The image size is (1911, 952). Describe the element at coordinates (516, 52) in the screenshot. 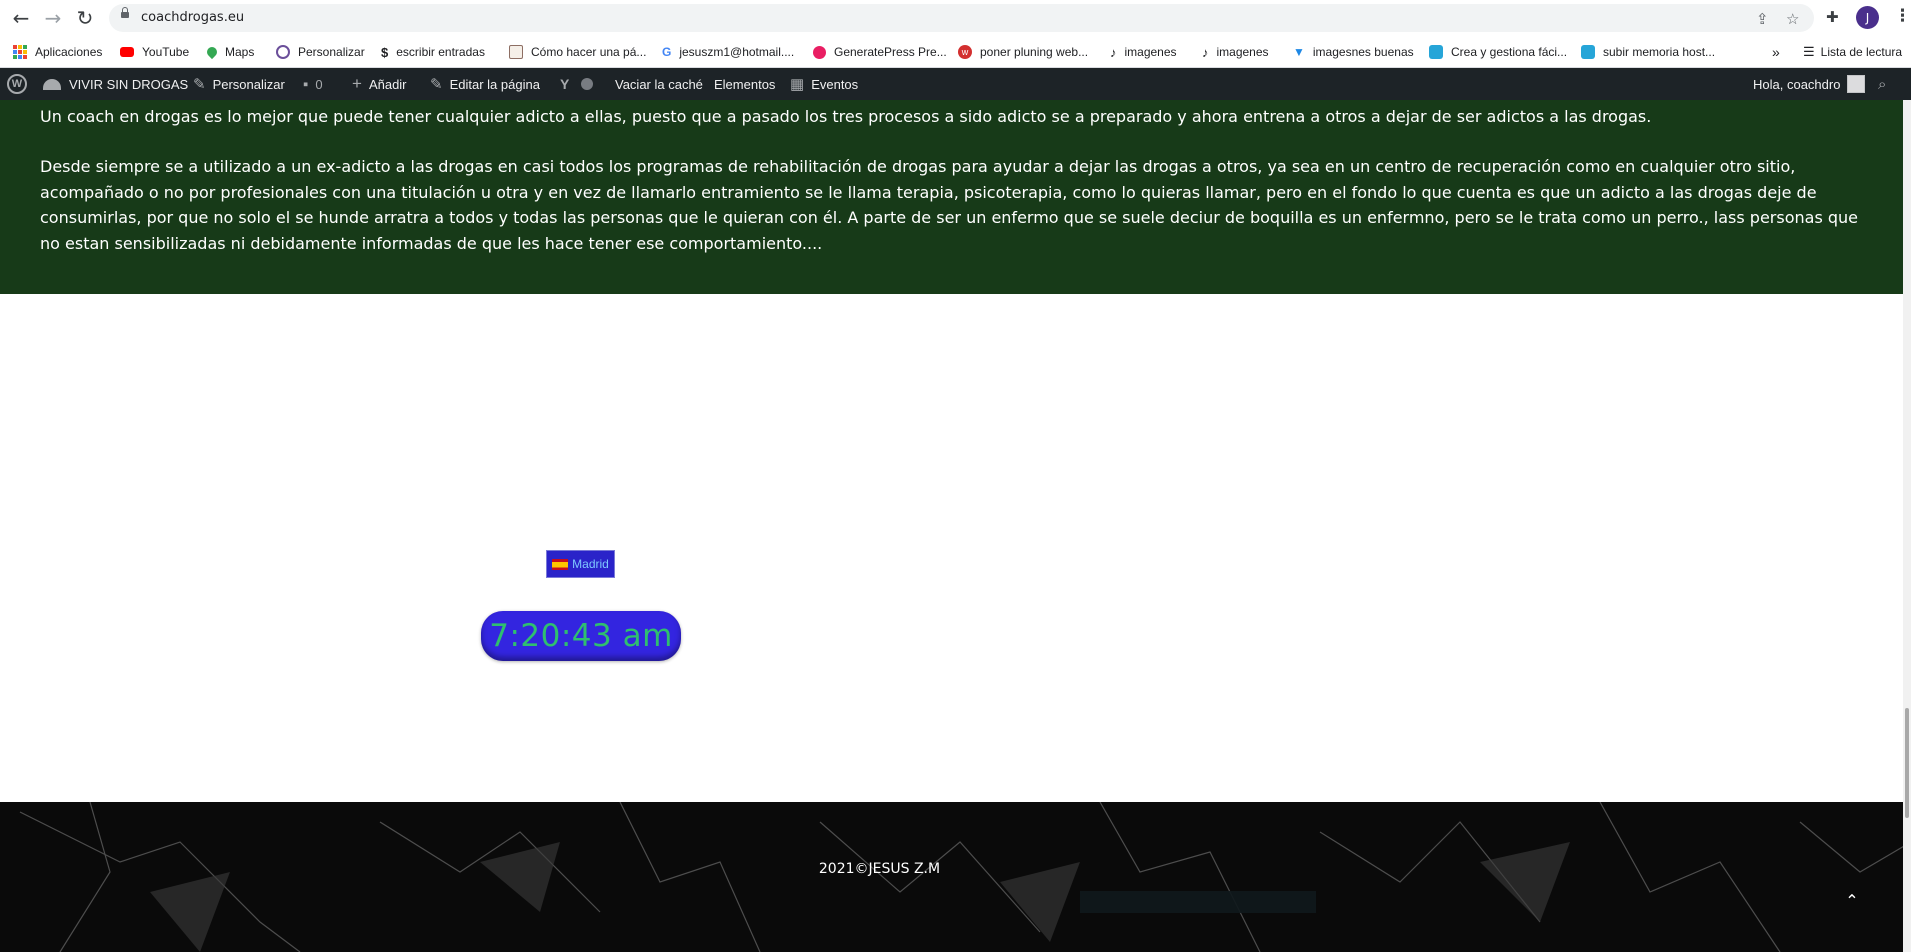

I see `page-icon` at that location.